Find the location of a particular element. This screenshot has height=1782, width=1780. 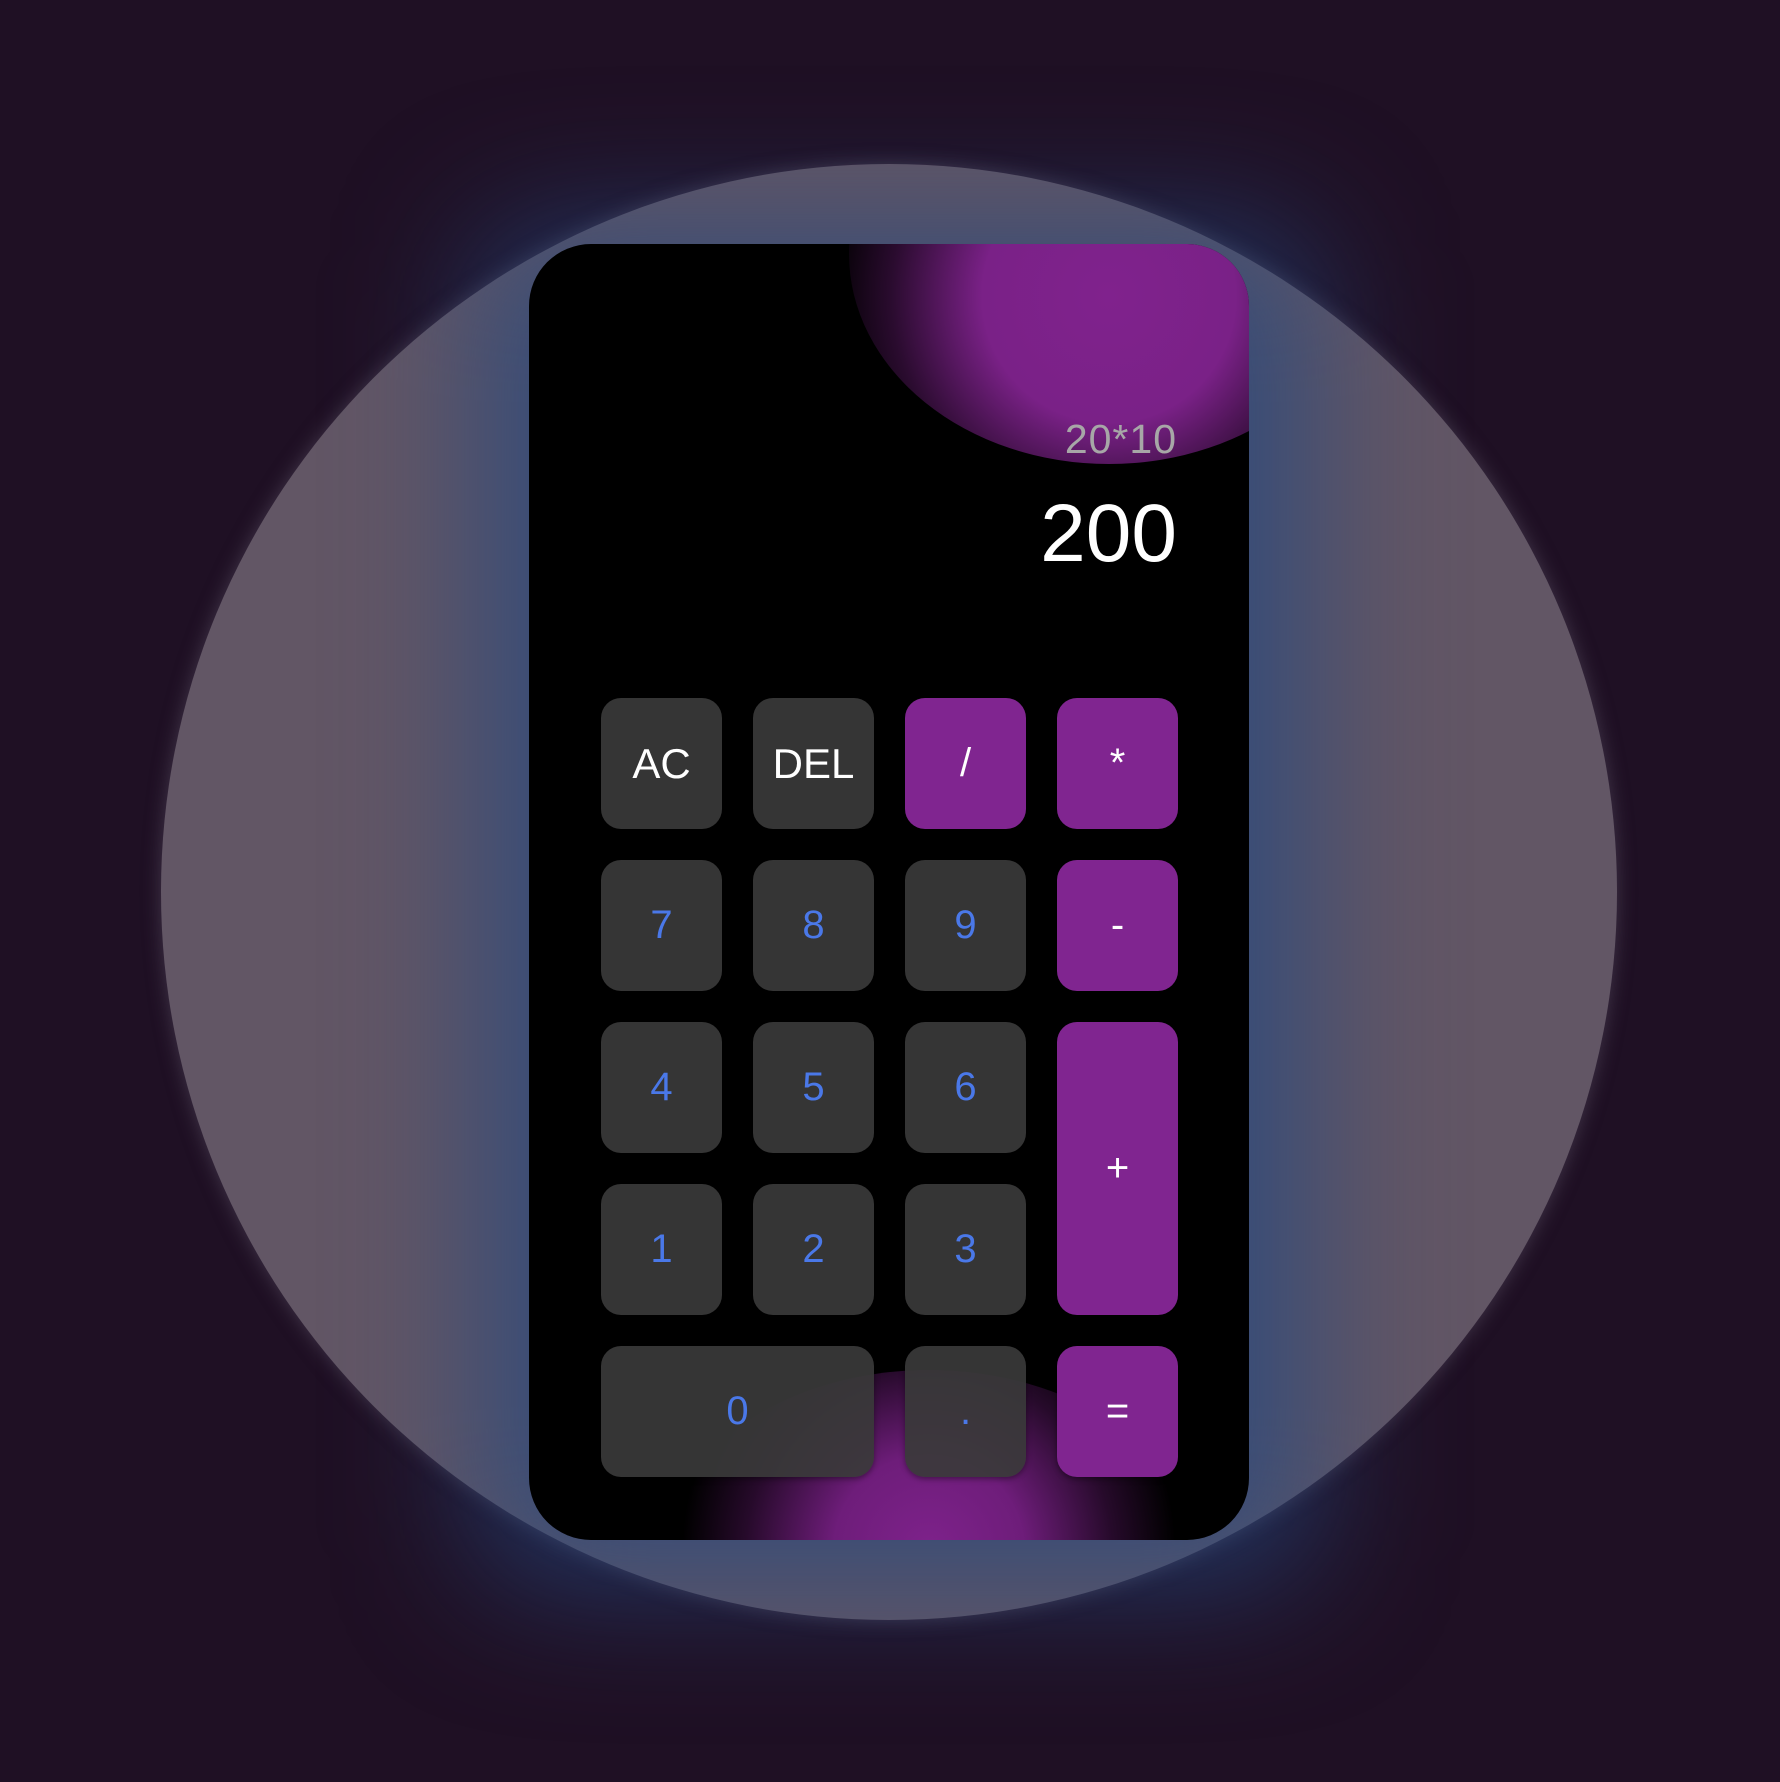

digit-9-button: 9 is located at coordinates (965, 925).